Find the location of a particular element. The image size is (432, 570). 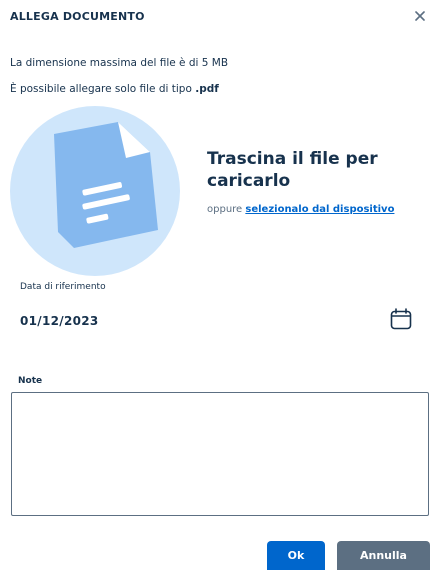

note-label: Note is located at coordinates (30, 381).